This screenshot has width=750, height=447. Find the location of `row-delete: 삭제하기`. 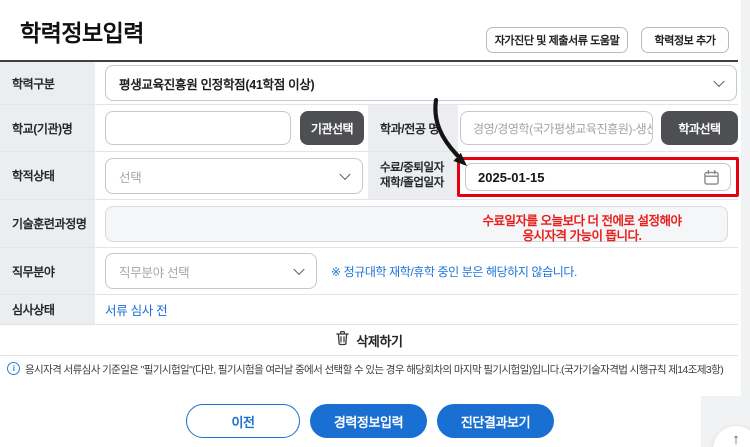

row-delete: 삭제하기 is located at coordinates (369, 340).